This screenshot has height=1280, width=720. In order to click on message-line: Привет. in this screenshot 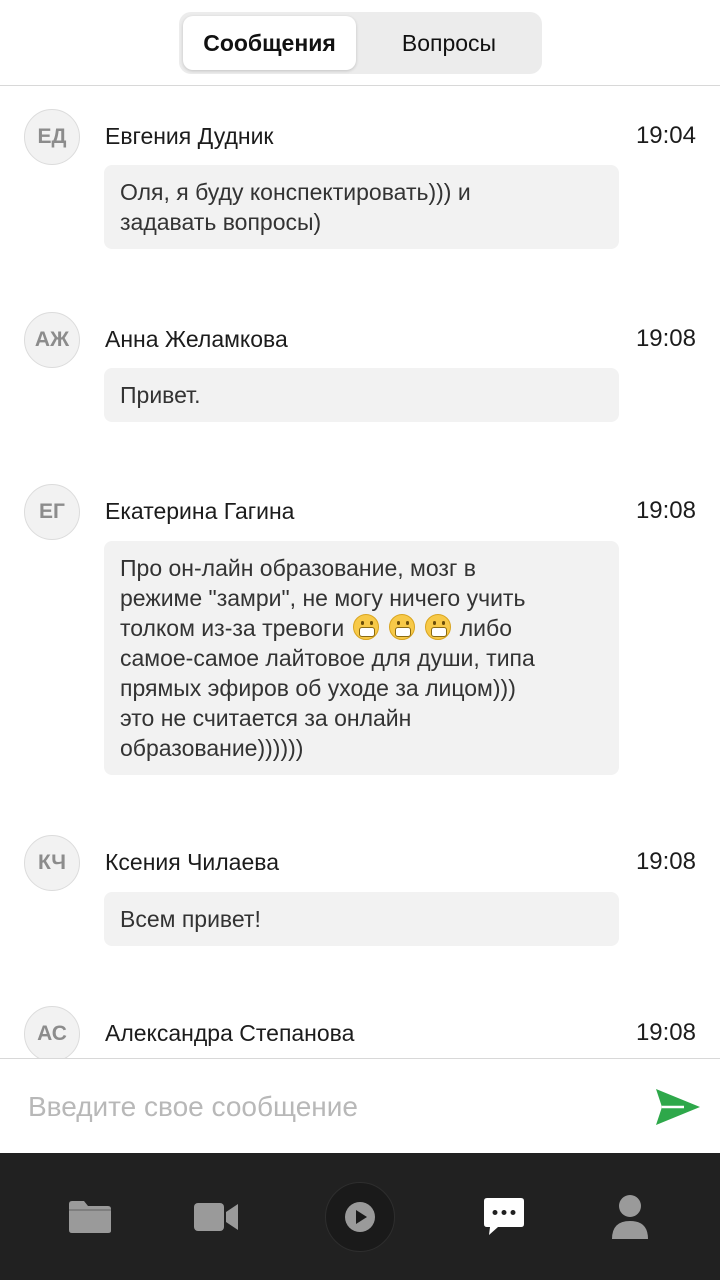, I will do `click(160, 395)`.